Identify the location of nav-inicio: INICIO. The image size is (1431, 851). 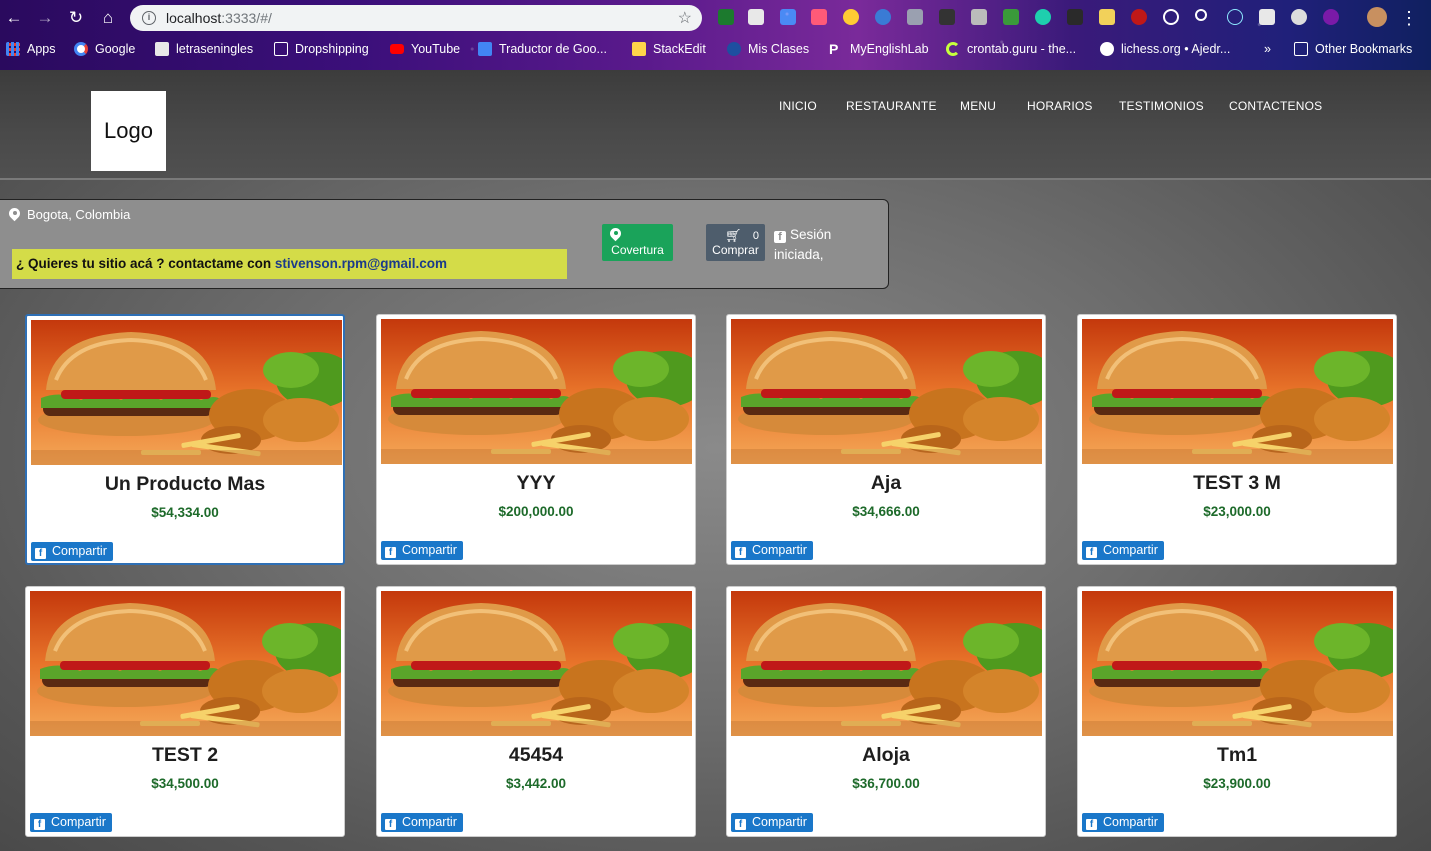
(798, 106).